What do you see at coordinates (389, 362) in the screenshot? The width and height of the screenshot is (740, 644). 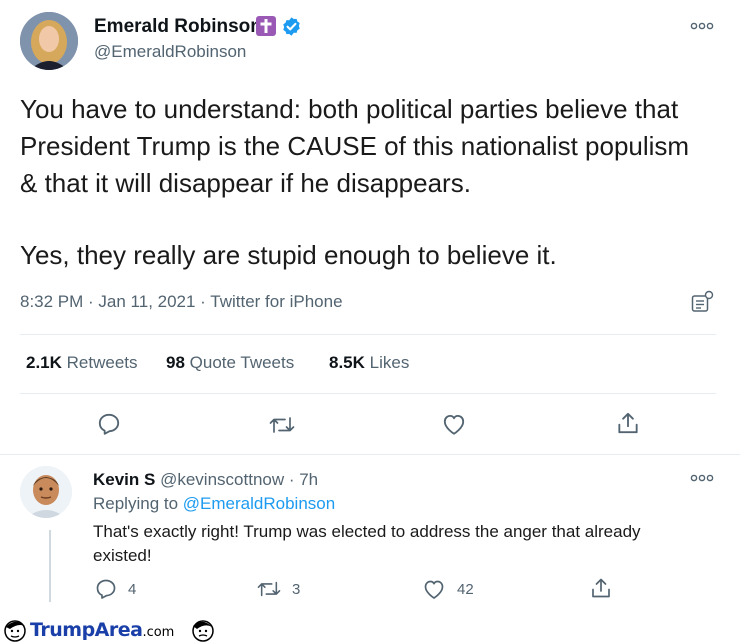 I see `likes-label: Likes` at bounding box center [389, 362].